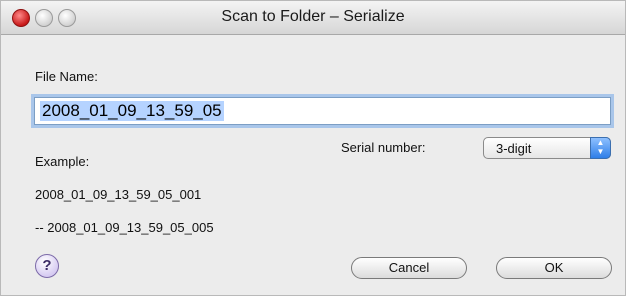  What do you see at coordinates (118, 194) in the screenshot?
I see `example-first: 2008_01_09_13_59_05_001` at bounding box center [118, 194].